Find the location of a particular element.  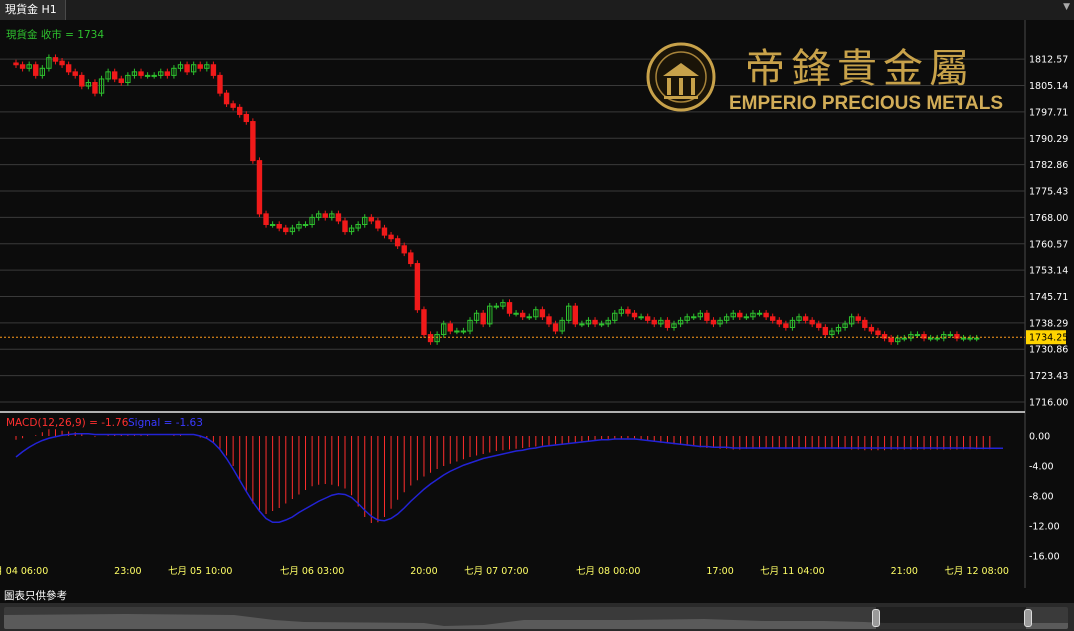

macd-axis-tick: -4.00 is located at coordinates (1041, 467).